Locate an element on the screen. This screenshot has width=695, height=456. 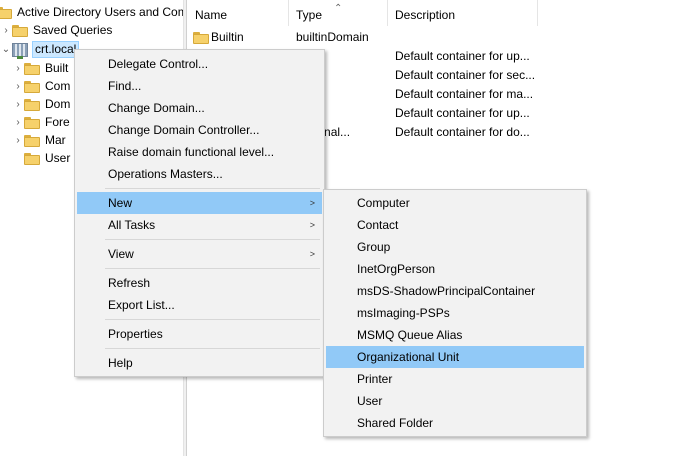
tree-item-label: crt.local is located at coordinates (56, 49).